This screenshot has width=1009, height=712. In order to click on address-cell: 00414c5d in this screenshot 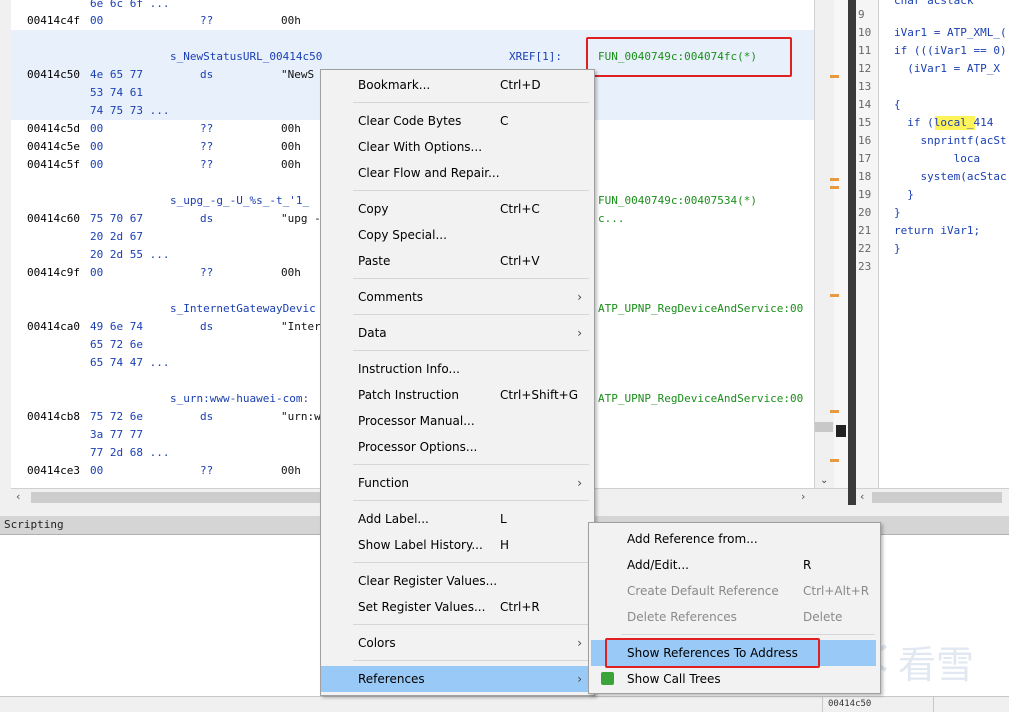, I will do `click(53, 129)`.